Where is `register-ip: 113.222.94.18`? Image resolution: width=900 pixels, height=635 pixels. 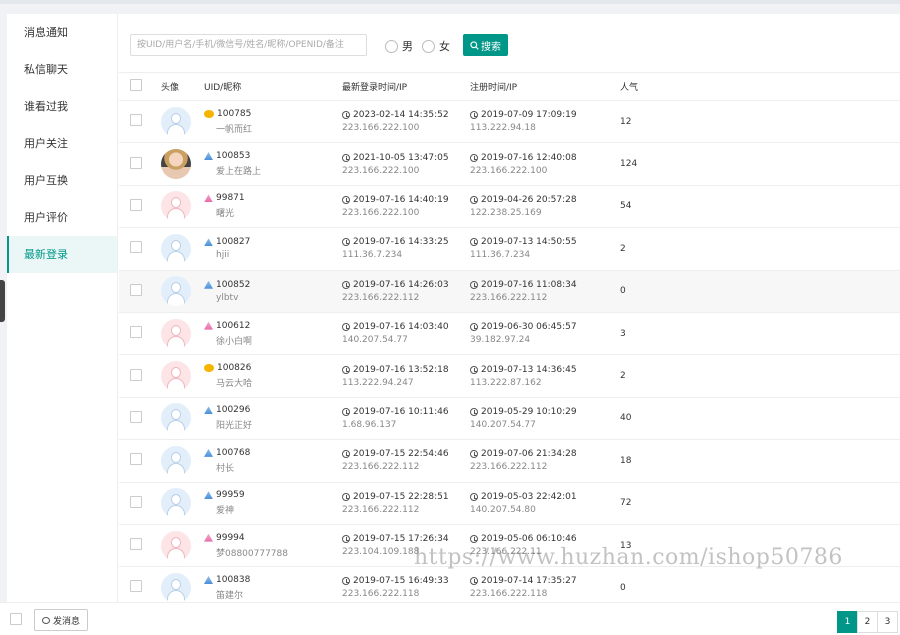 register-ip: 113.222.94.18 is located at coordinates (503, 128).